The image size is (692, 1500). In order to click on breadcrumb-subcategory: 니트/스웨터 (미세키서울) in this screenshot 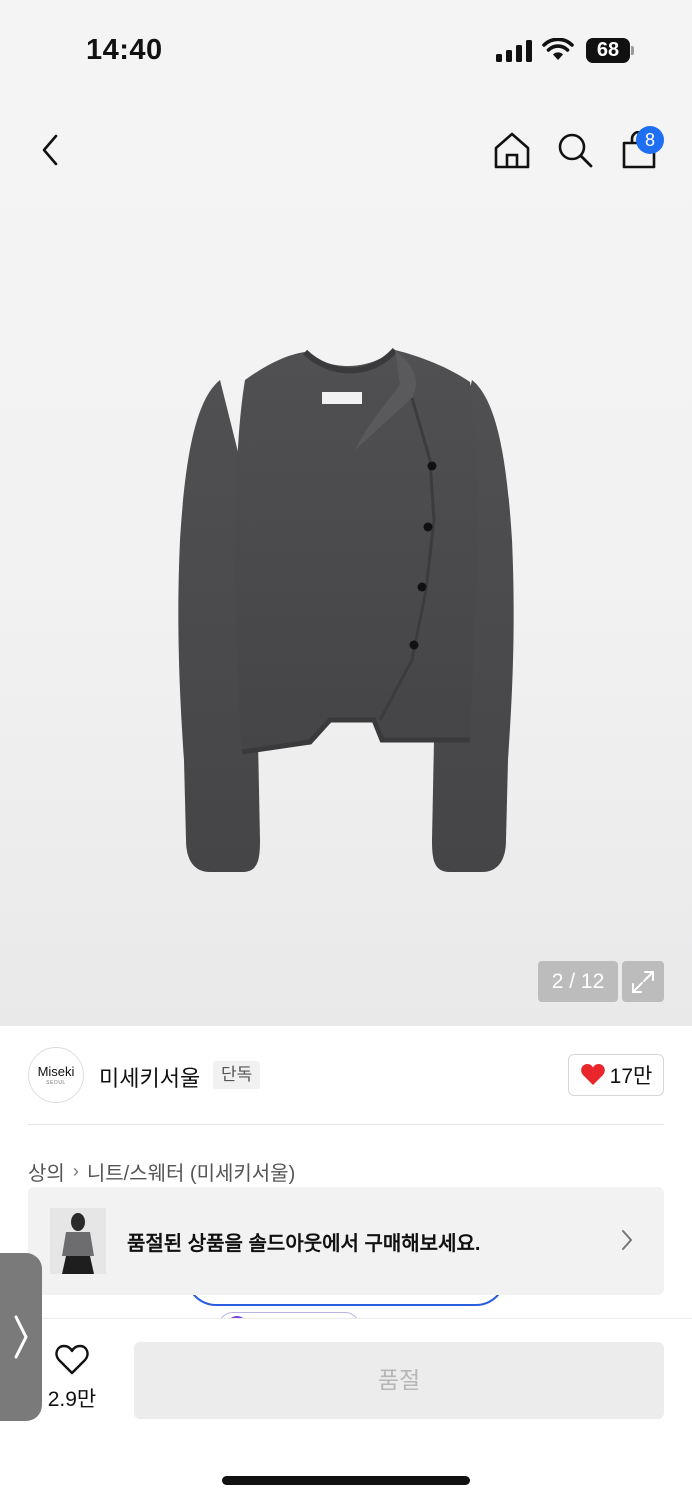, I will do `click(191, 1171)`.